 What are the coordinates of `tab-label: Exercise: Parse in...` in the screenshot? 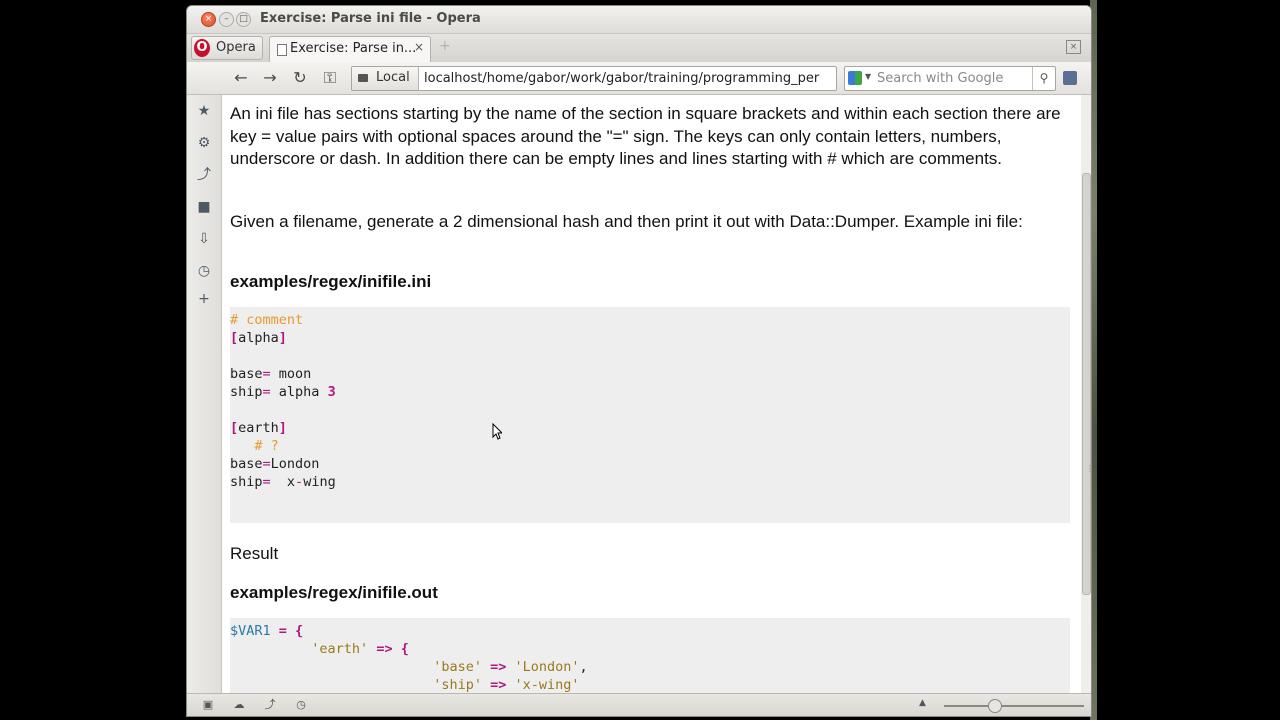 It's located at (353, 48).